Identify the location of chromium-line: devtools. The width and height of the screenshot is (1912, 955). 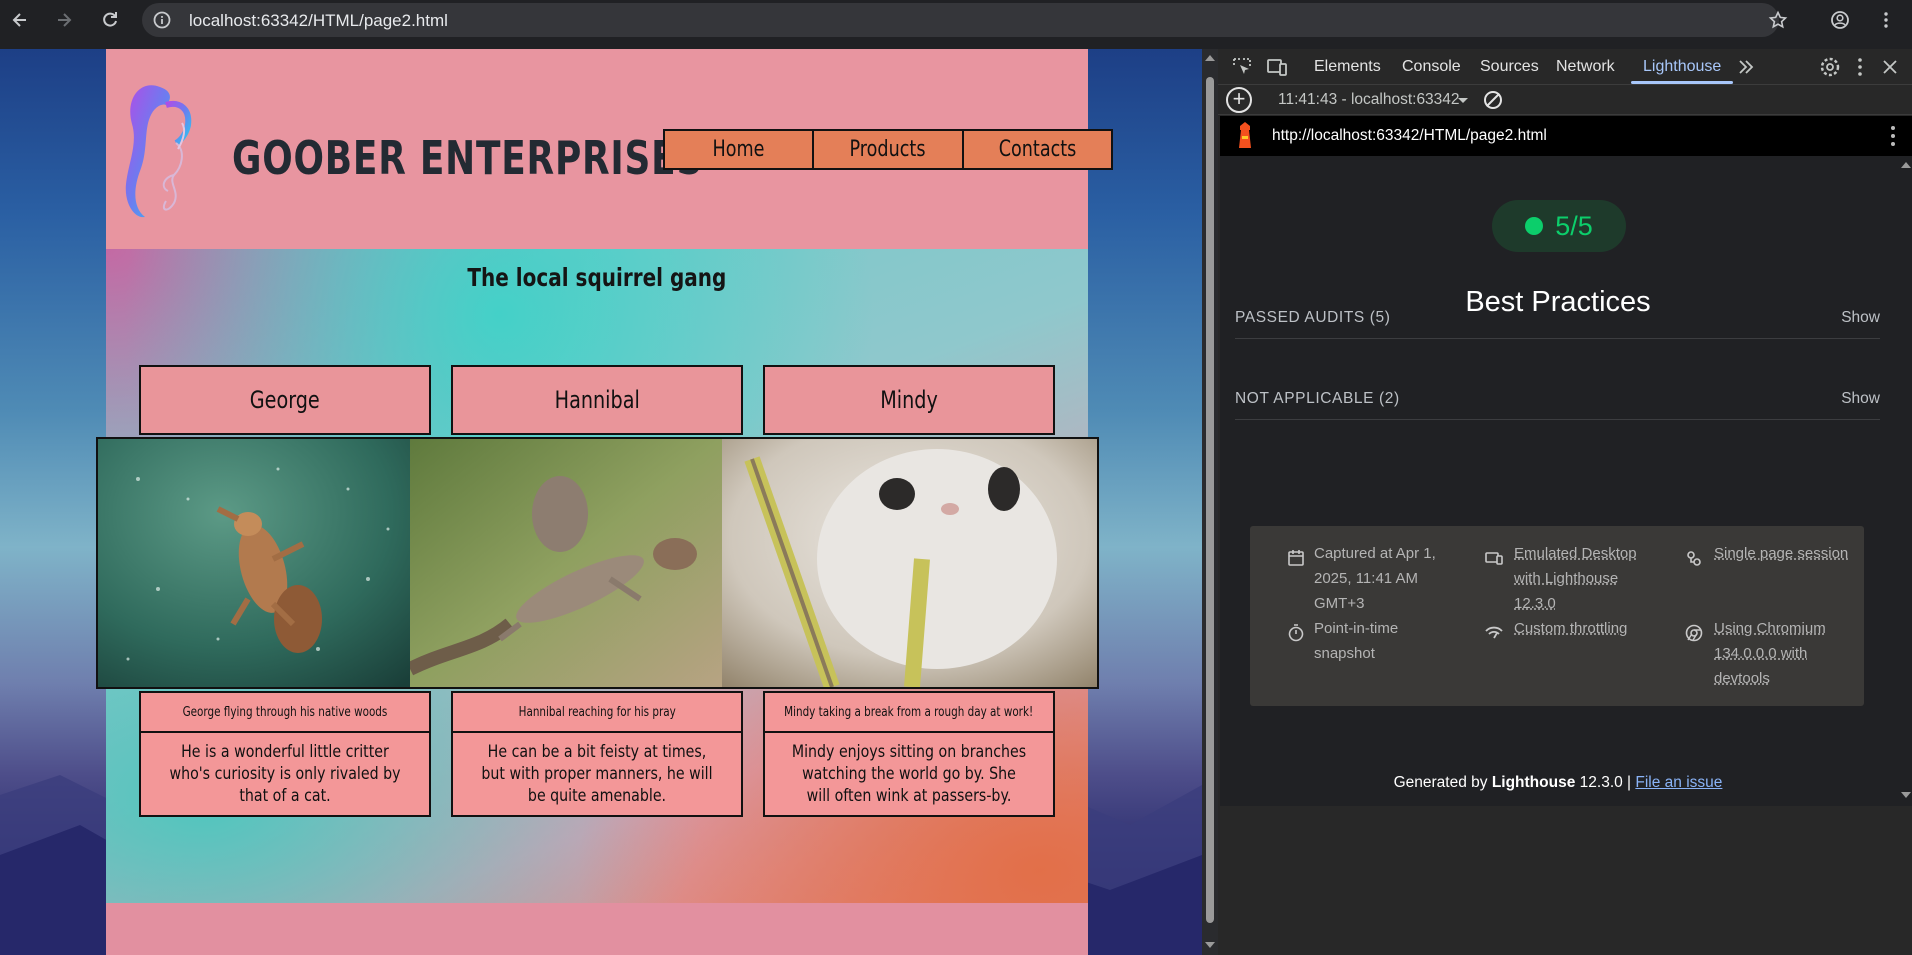
(1742, 678).